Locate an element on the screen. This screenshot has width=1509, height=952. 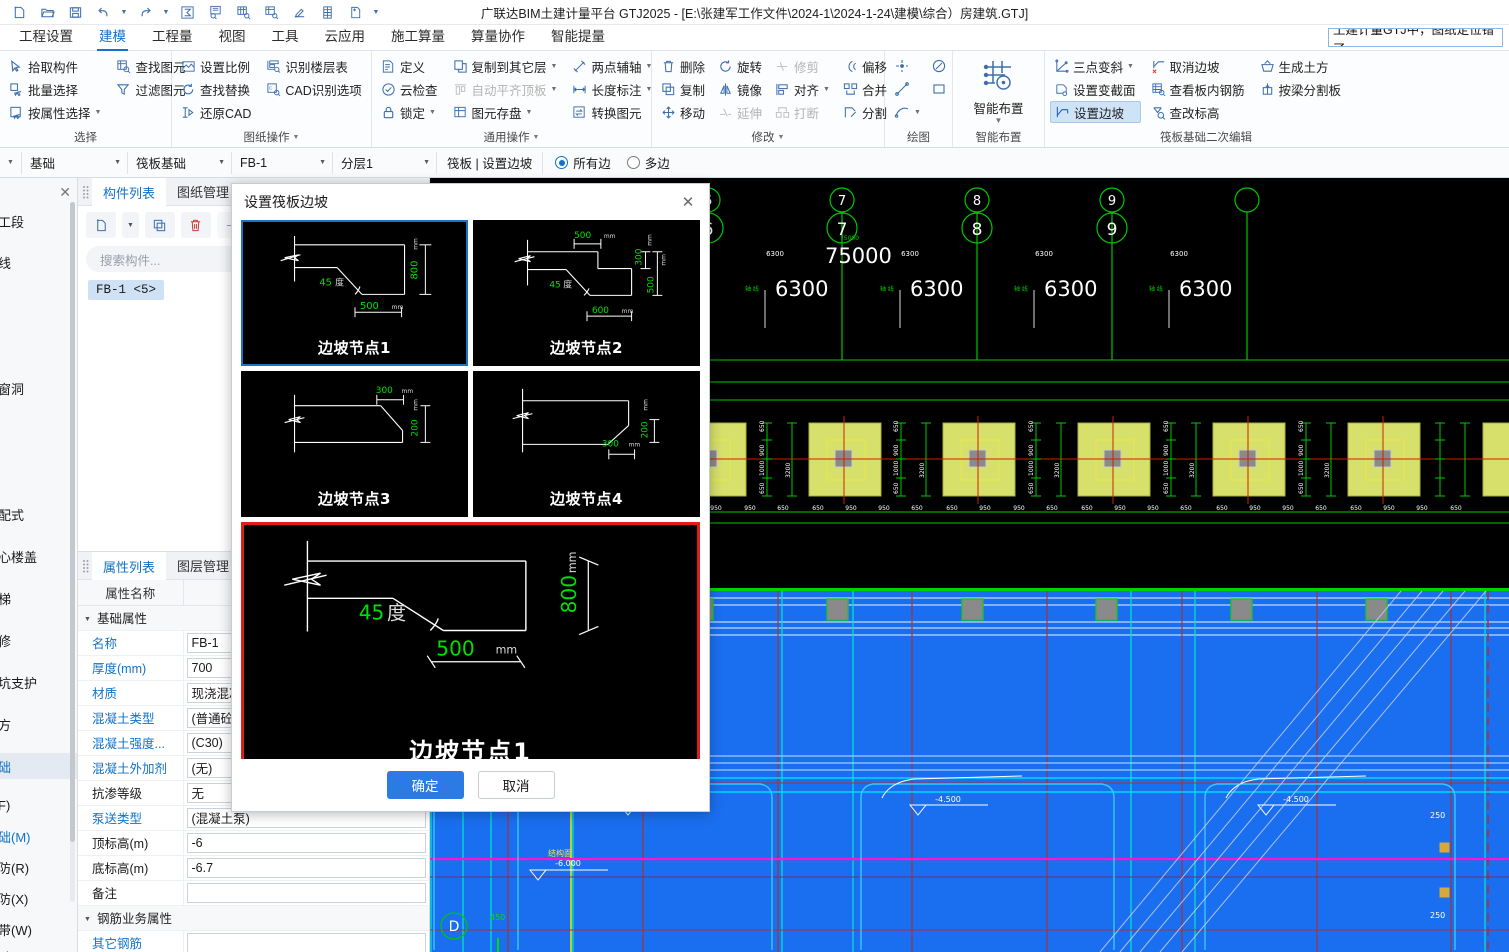
radio-multi-edge: 多边 is located at coordinates (648, 162).